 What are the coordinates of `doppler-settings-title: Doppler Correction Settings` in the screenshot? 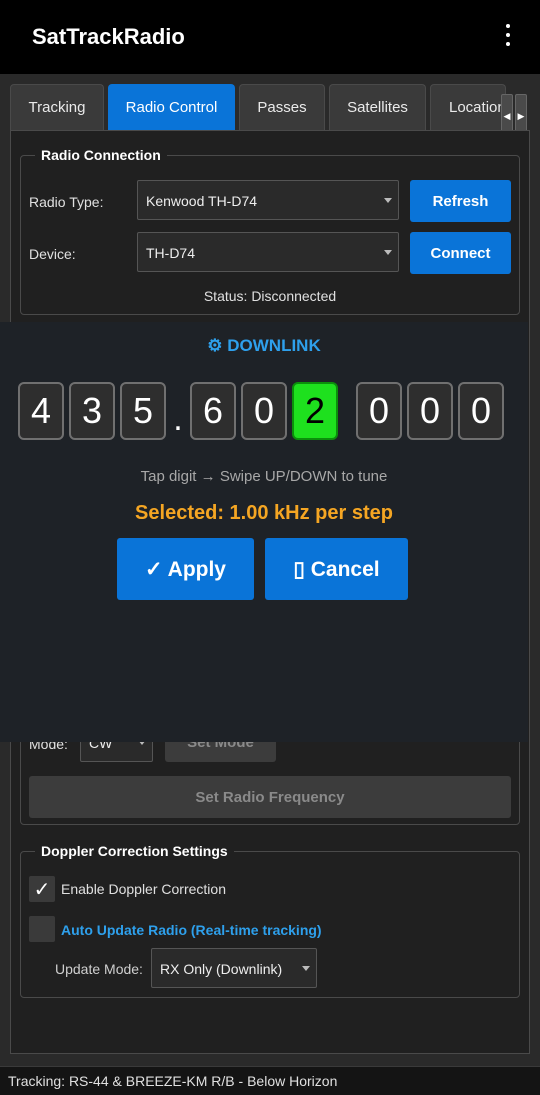 It's located at (134, 851).